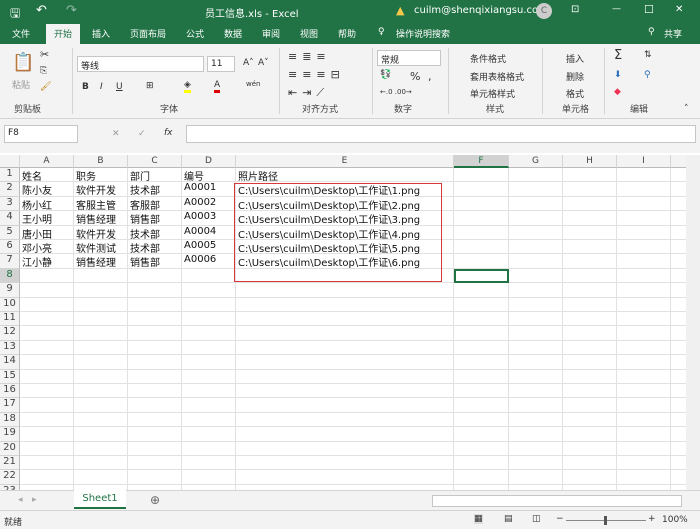  What do you see at coordinates (647, 75) in the screenshot?
I see `find-icon: ⚲` at bounding box center [647, 75].